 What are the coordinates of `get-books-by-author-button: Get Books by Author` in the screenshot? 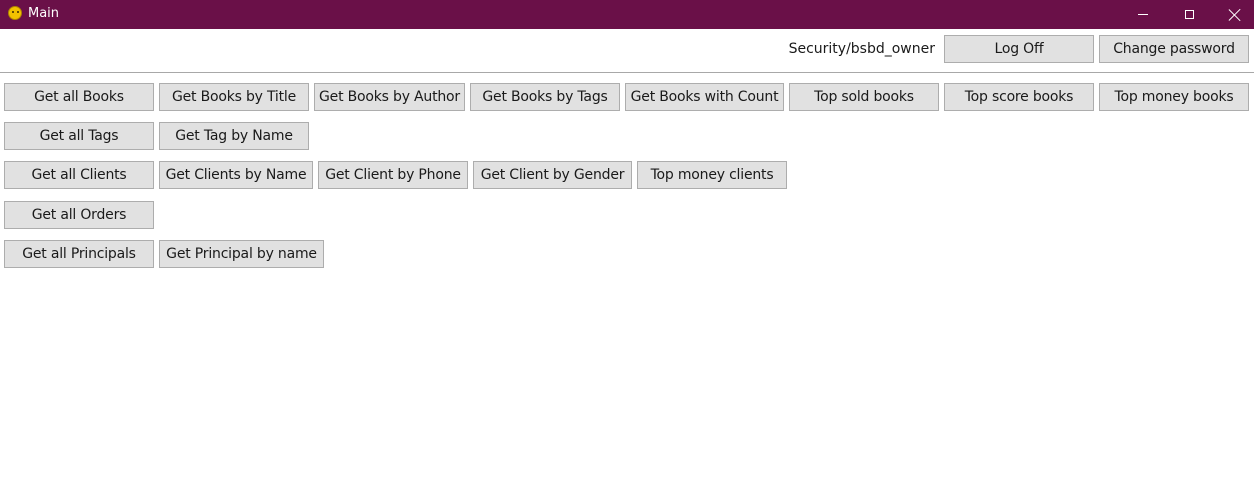 It's located at (389, 97).